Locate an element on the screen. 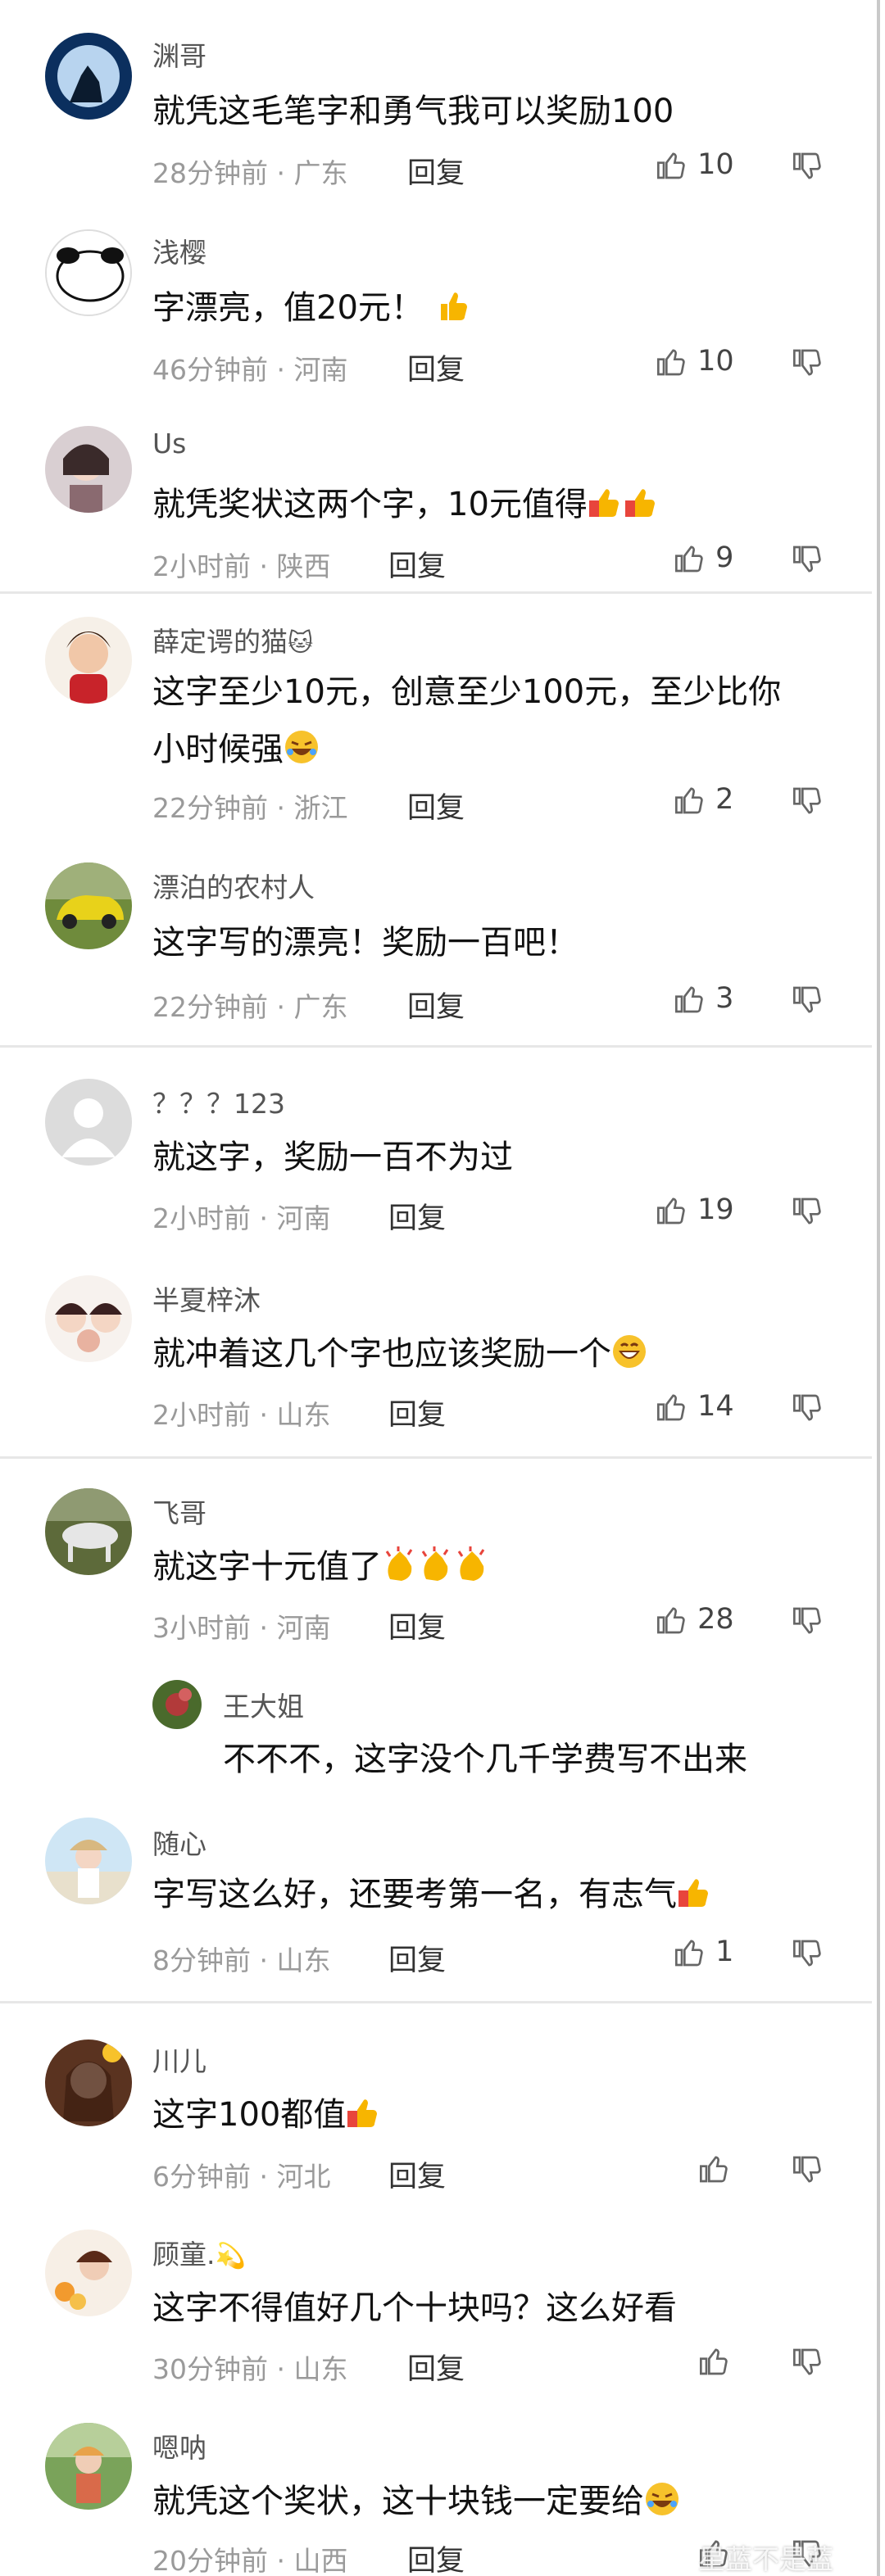 The height and width of the screenshot is (2576, 885). sparkle-emoji-icon: 💫 is located at coordinates (231, 2256).